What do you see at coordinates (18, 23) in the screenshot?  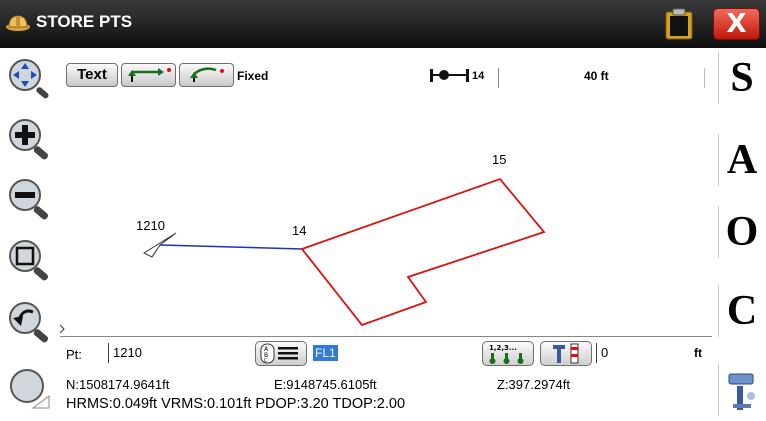 I see `hardhat-logo-icon` at bounding box center [18, 23].